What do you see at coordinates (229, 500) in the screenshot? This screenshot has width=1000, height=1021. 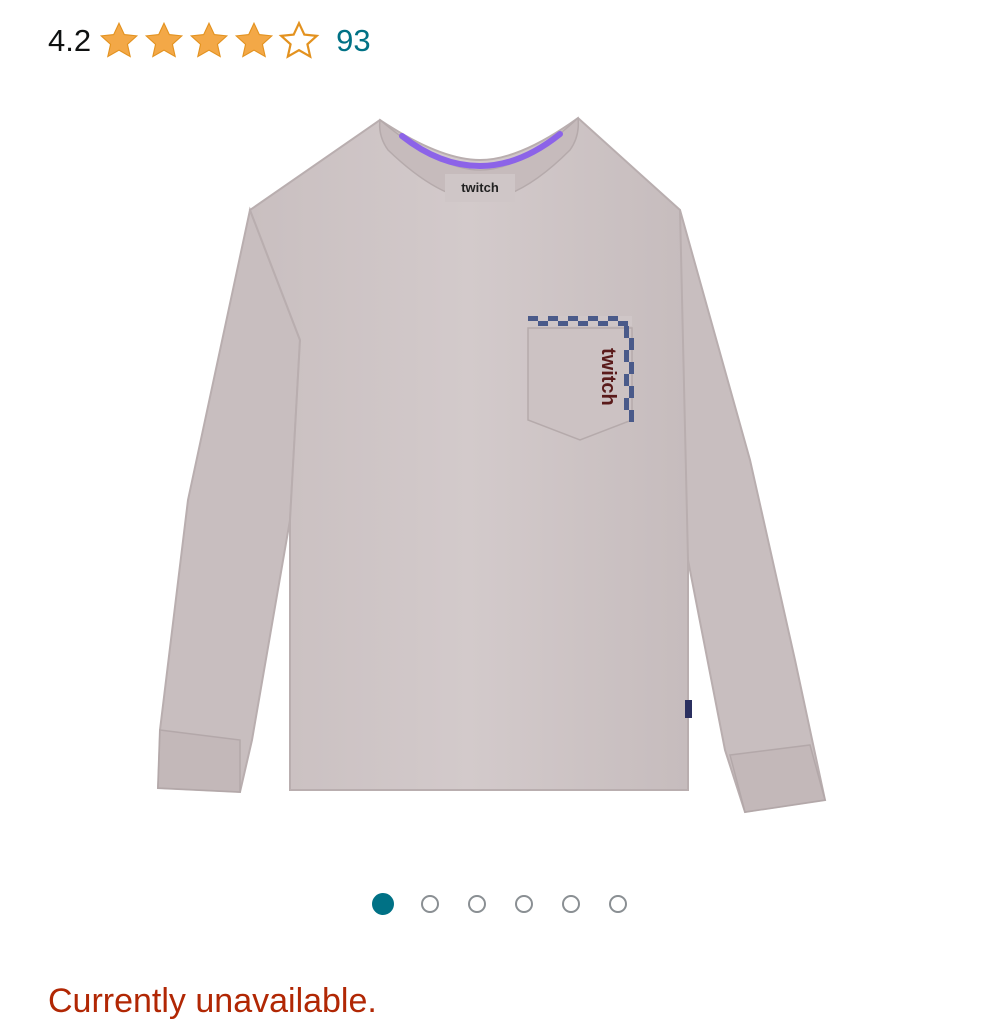 I see `left-sleeve` at bounding box center [229, 500].